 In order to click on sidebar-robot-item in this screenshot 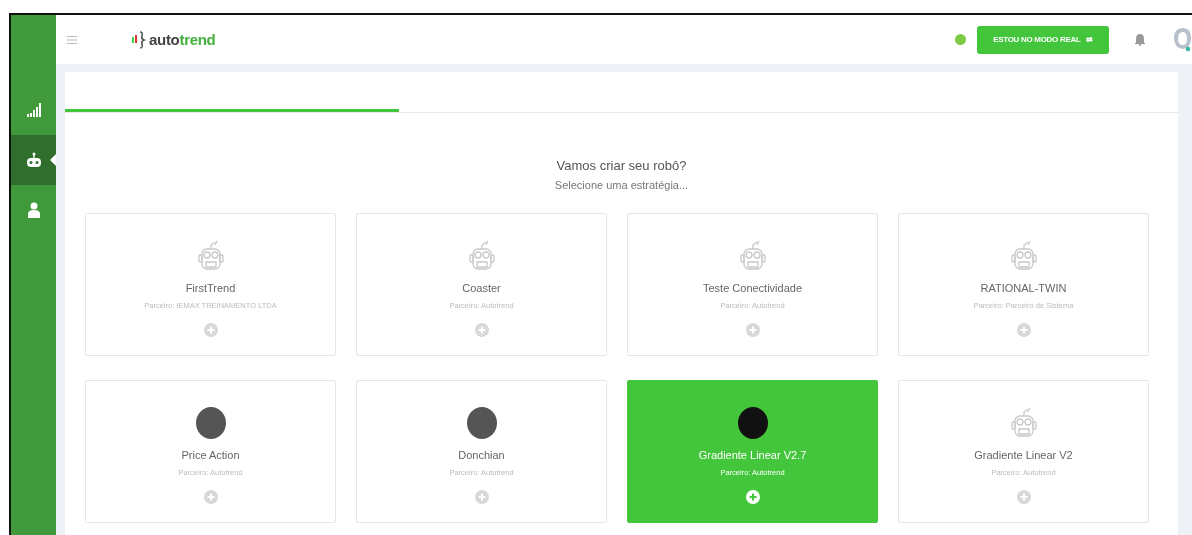, I will do `click(33, 160)`.